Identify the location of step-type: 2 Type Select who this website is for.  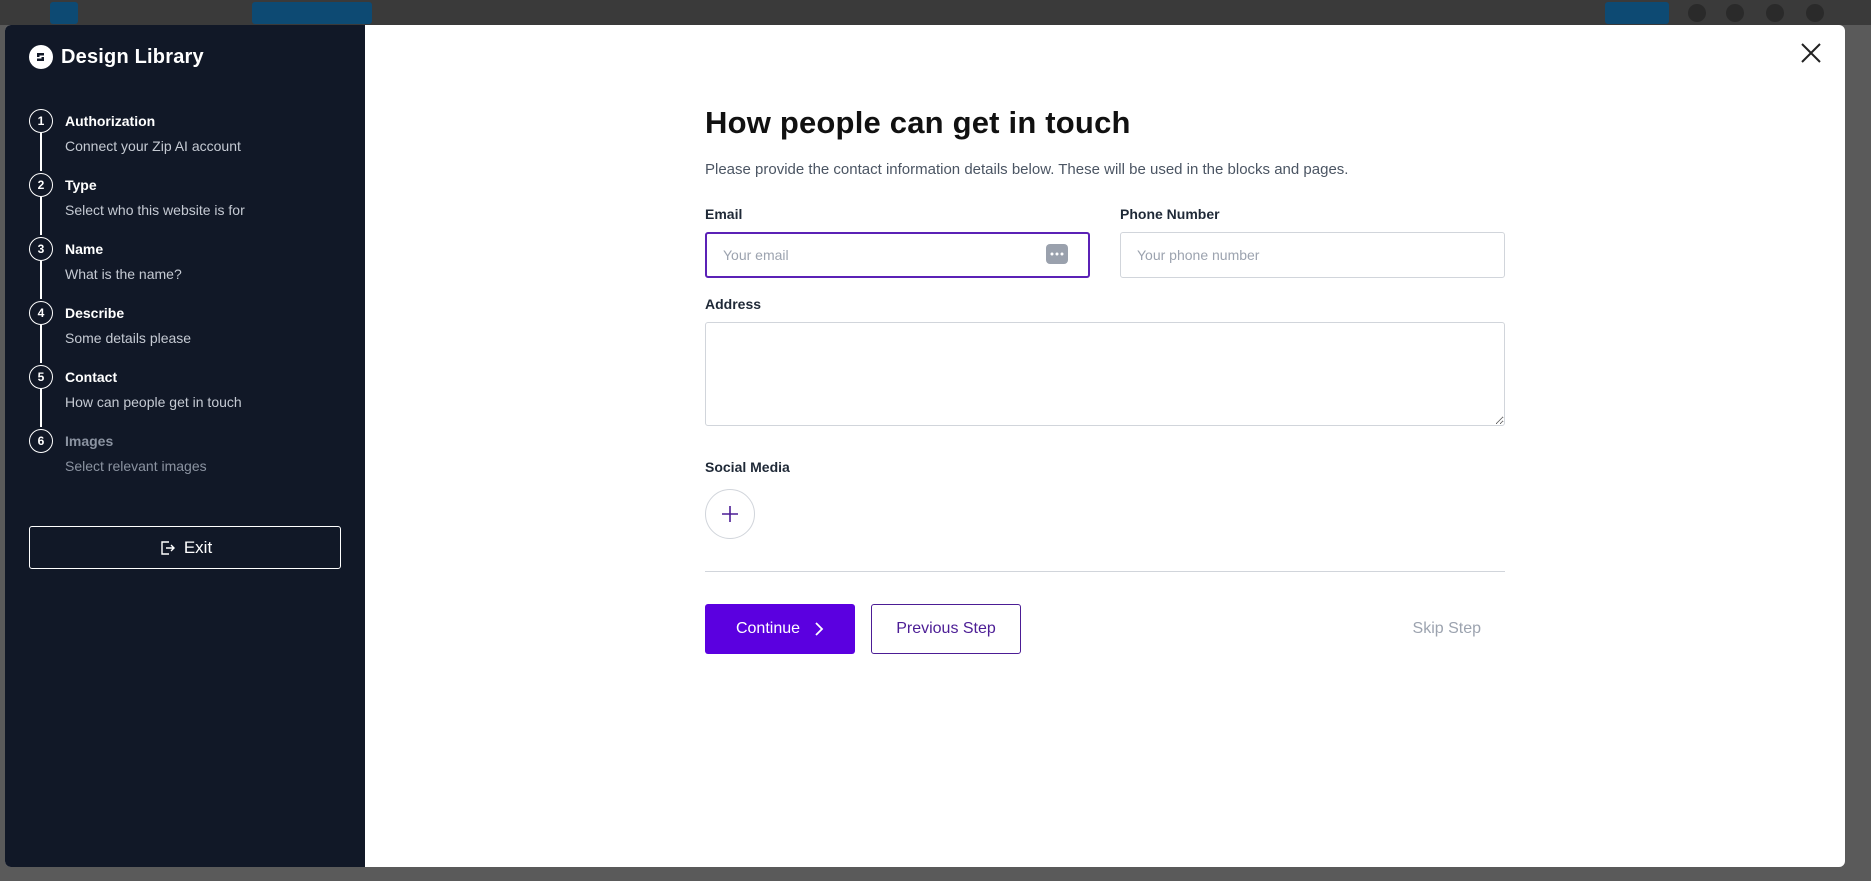
(189, 205).